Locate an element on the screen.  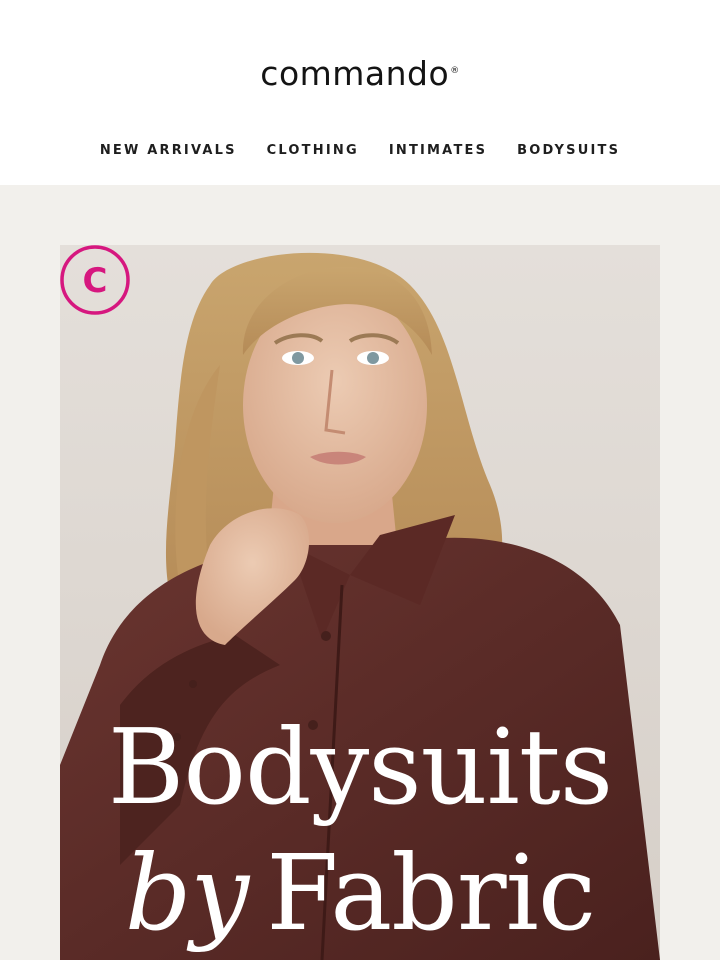
headline-line-1: Bodysuits is located at coordinates (360, 767).